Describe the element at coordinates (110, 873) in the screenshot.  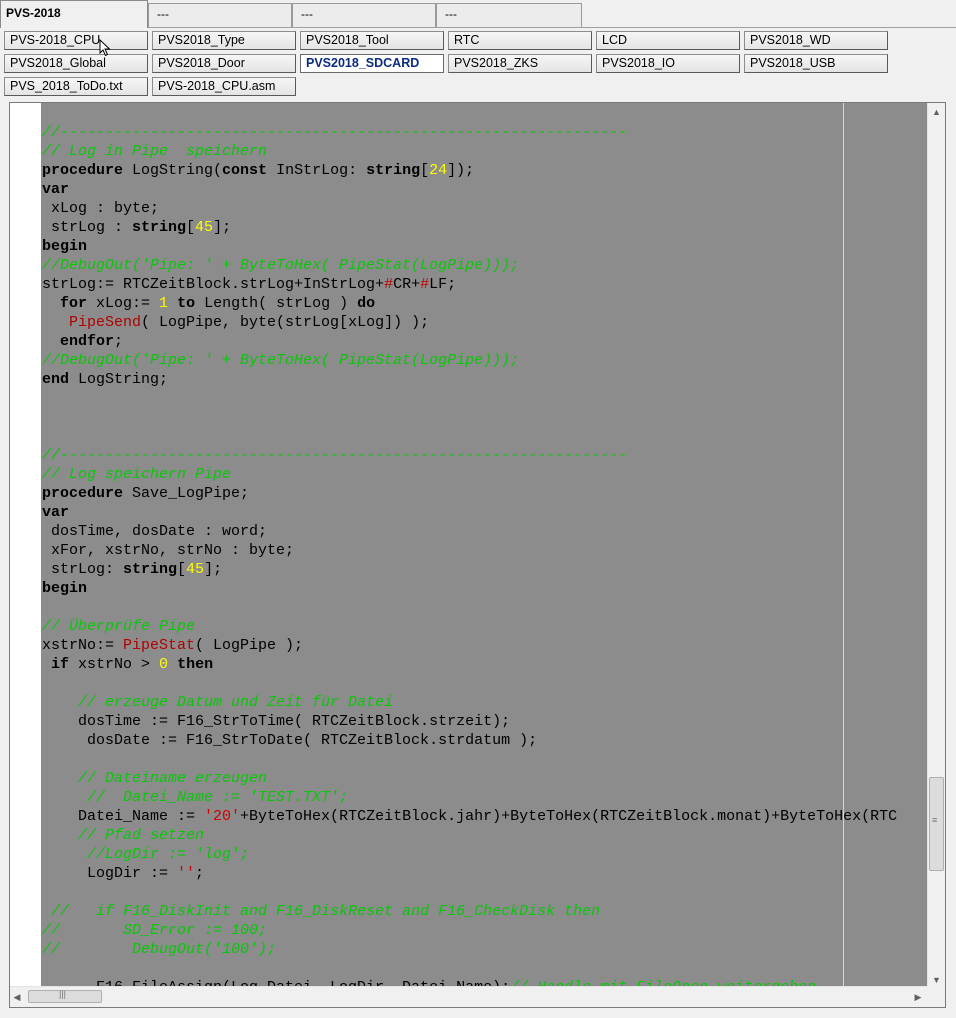
I see `code-token: LogDir :=` at that location.